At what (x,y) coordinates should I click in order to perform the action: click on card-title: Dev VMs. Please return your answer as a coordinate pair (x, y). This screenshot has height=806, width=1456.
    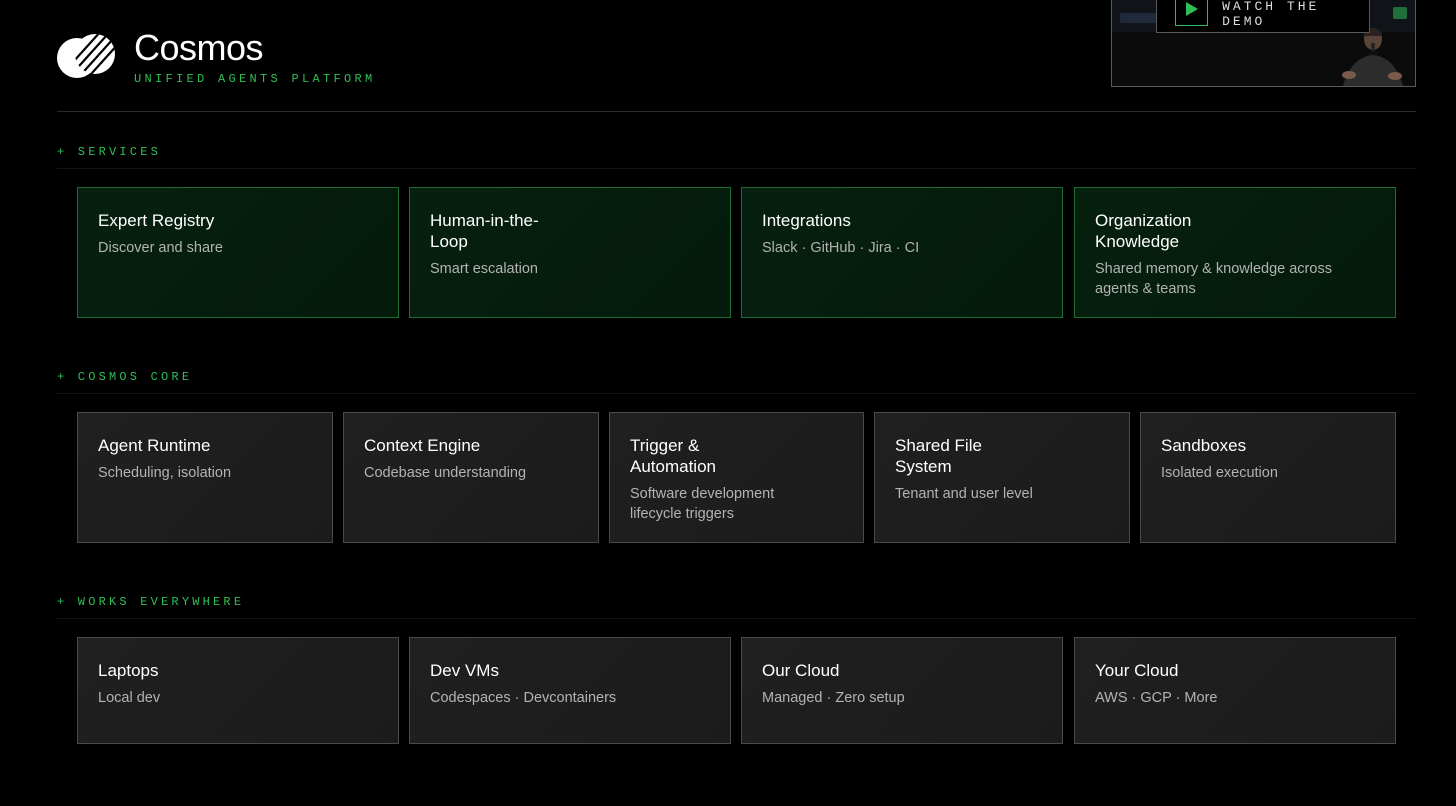
    Looking at the image, I should click on (464, 670).